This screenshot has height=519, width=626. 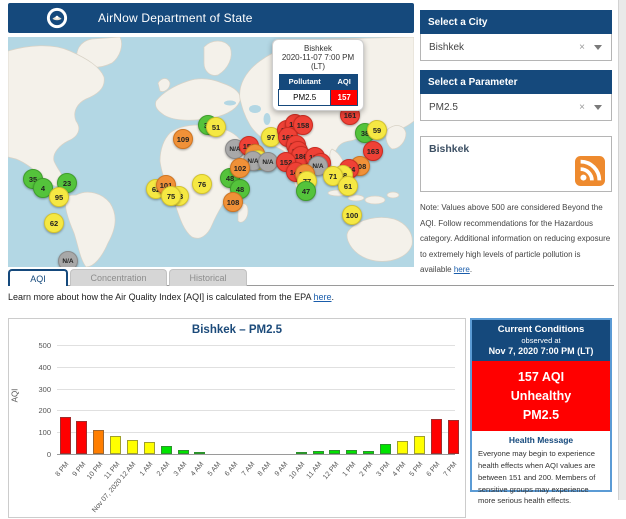 What do you see at coordinates (200, 453) in the screenshot?
I see `bar-4-am` at bounding box center [200, 453].